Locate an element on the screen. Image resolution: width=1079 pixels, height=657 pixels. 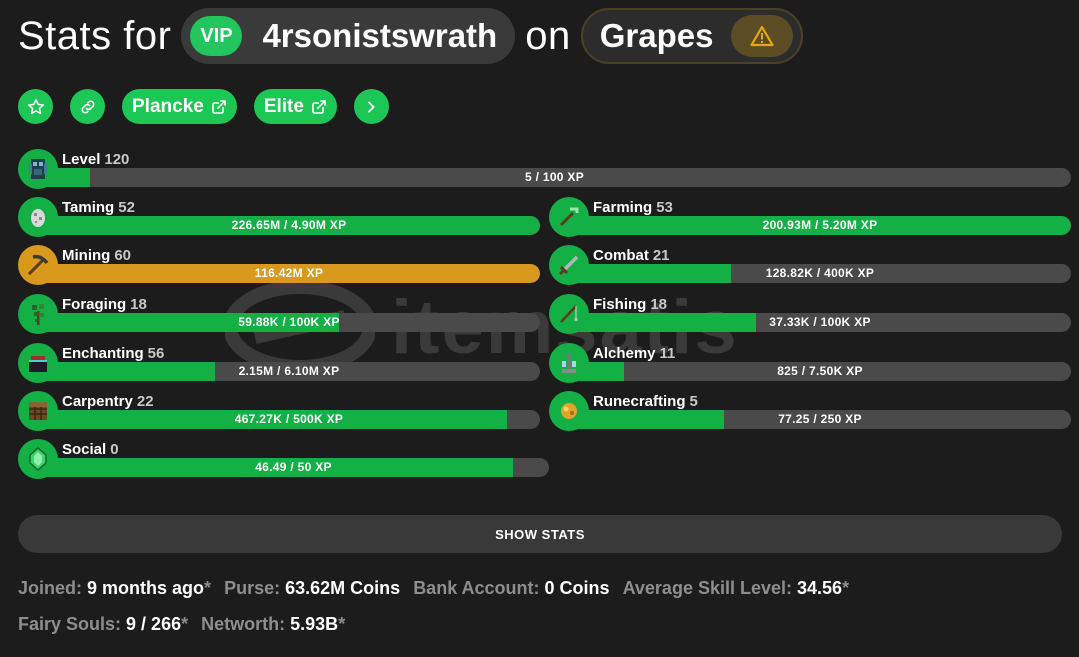
skill-label: Enchanting 56 is located at coordinates (113, 353).